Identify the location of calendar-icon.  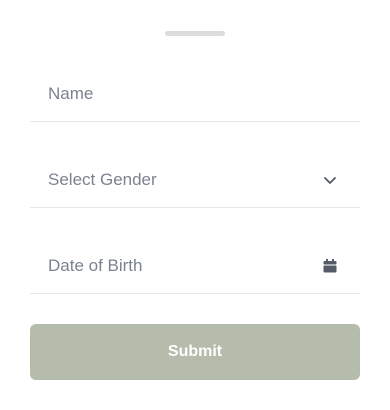
(330, 266).